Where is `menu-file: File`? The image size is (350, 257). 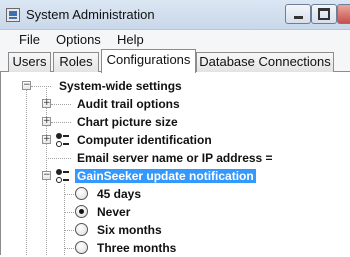 menu-file: File is located at coordinates (29, 39).